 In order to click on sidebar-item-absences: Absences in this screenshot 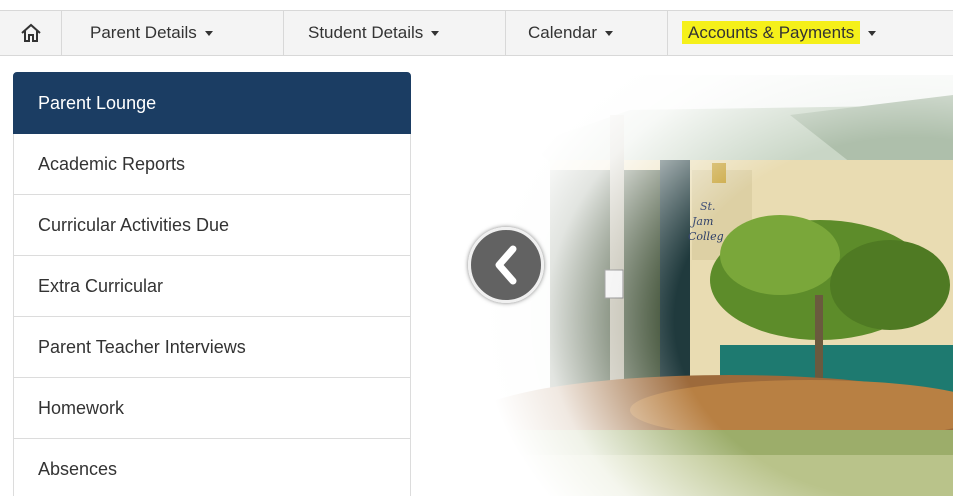, I will do `click(212, 467)`.